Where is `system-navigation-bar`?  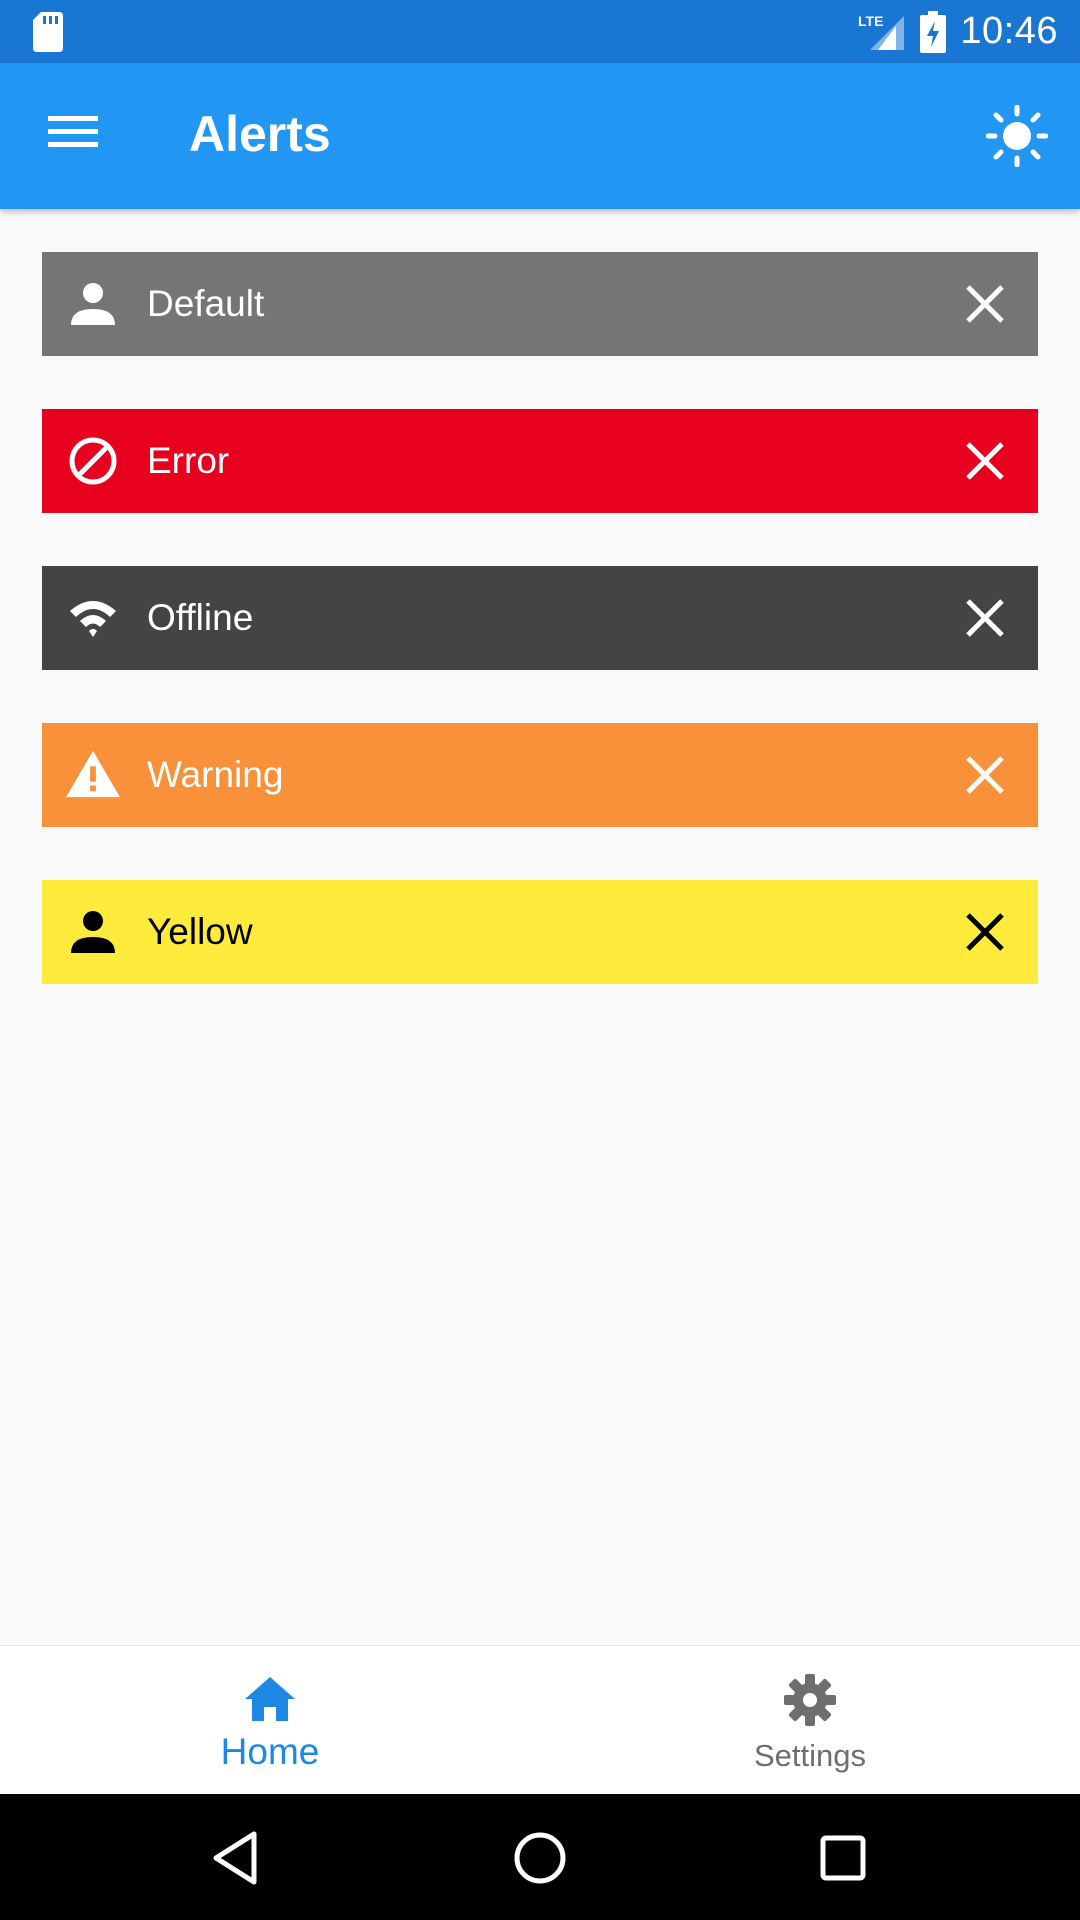
system-navigation-bar is located at coordinates (540, 1857).